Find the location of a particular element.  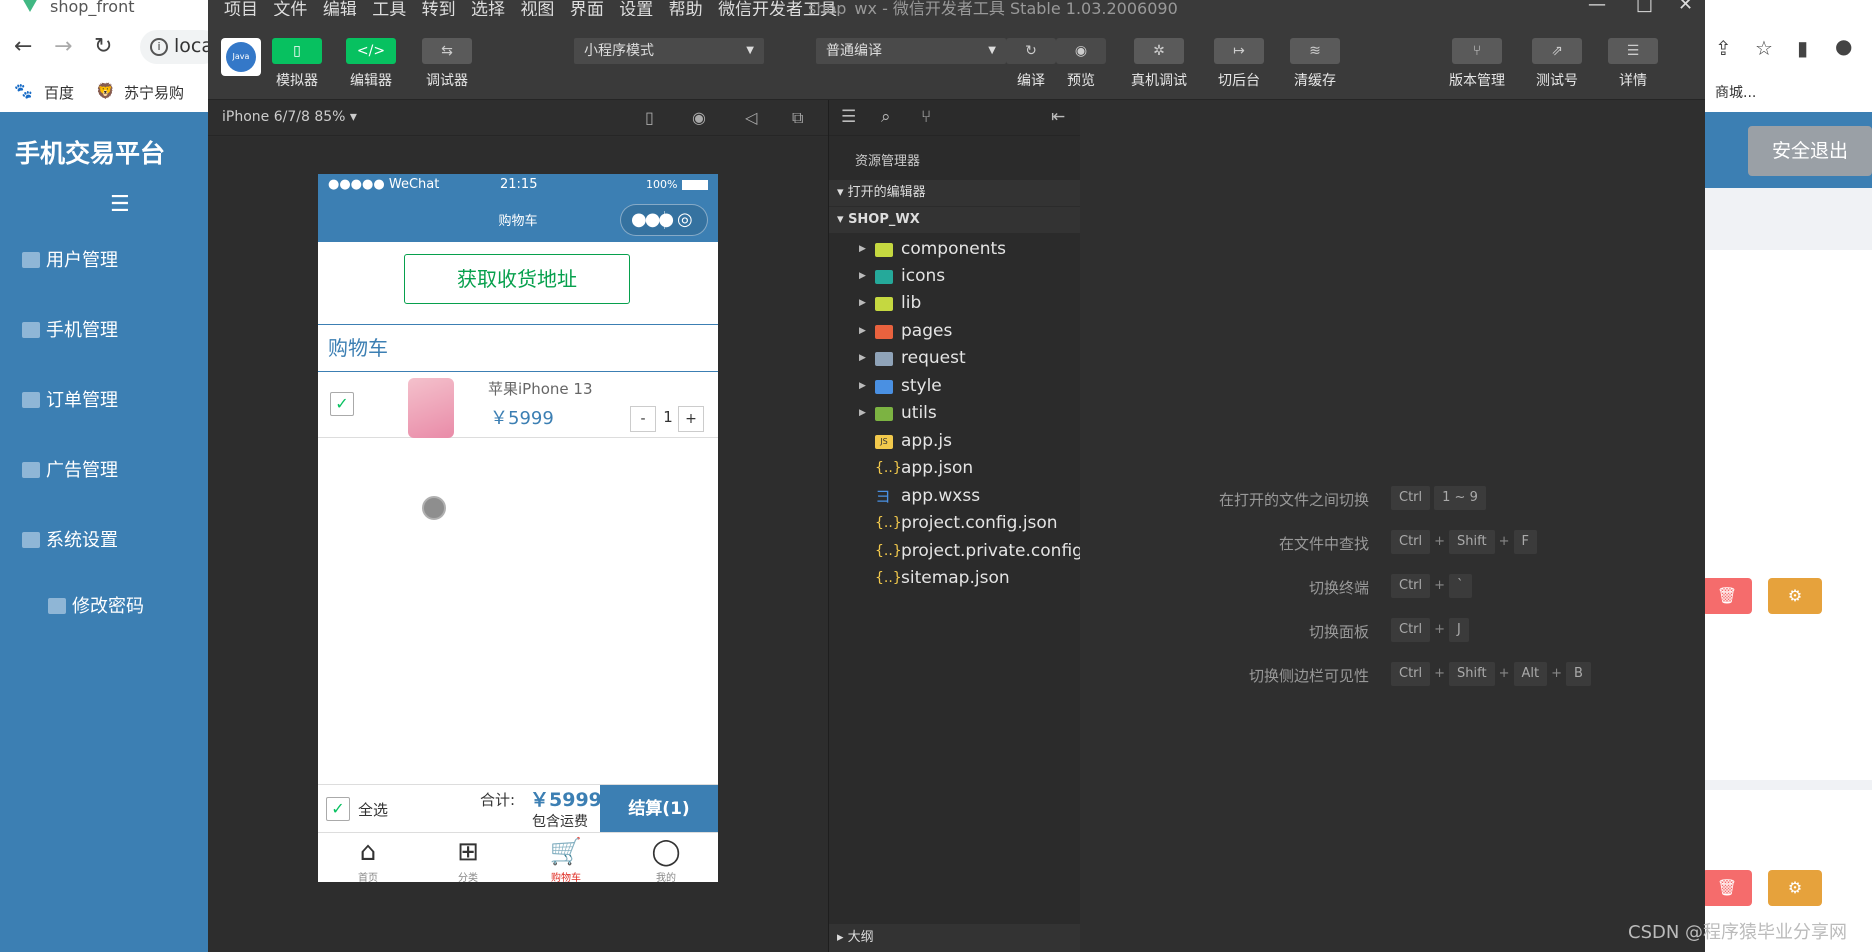

record-icon: ◉ is located at coordinates (699, 117).